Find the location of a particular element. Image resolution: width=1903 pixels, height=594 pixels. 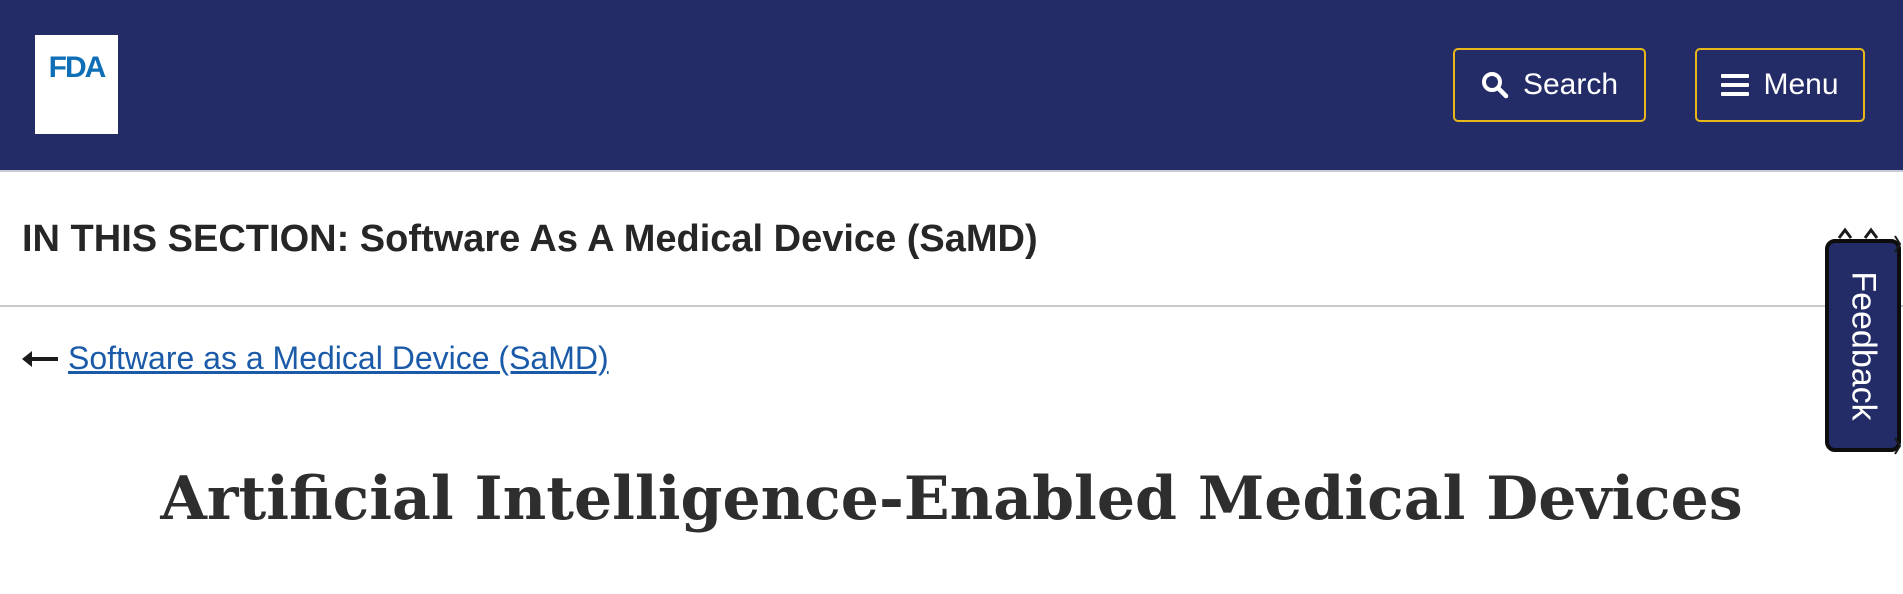

menu-button-label: Menu is located at coordinates (1801, 84).